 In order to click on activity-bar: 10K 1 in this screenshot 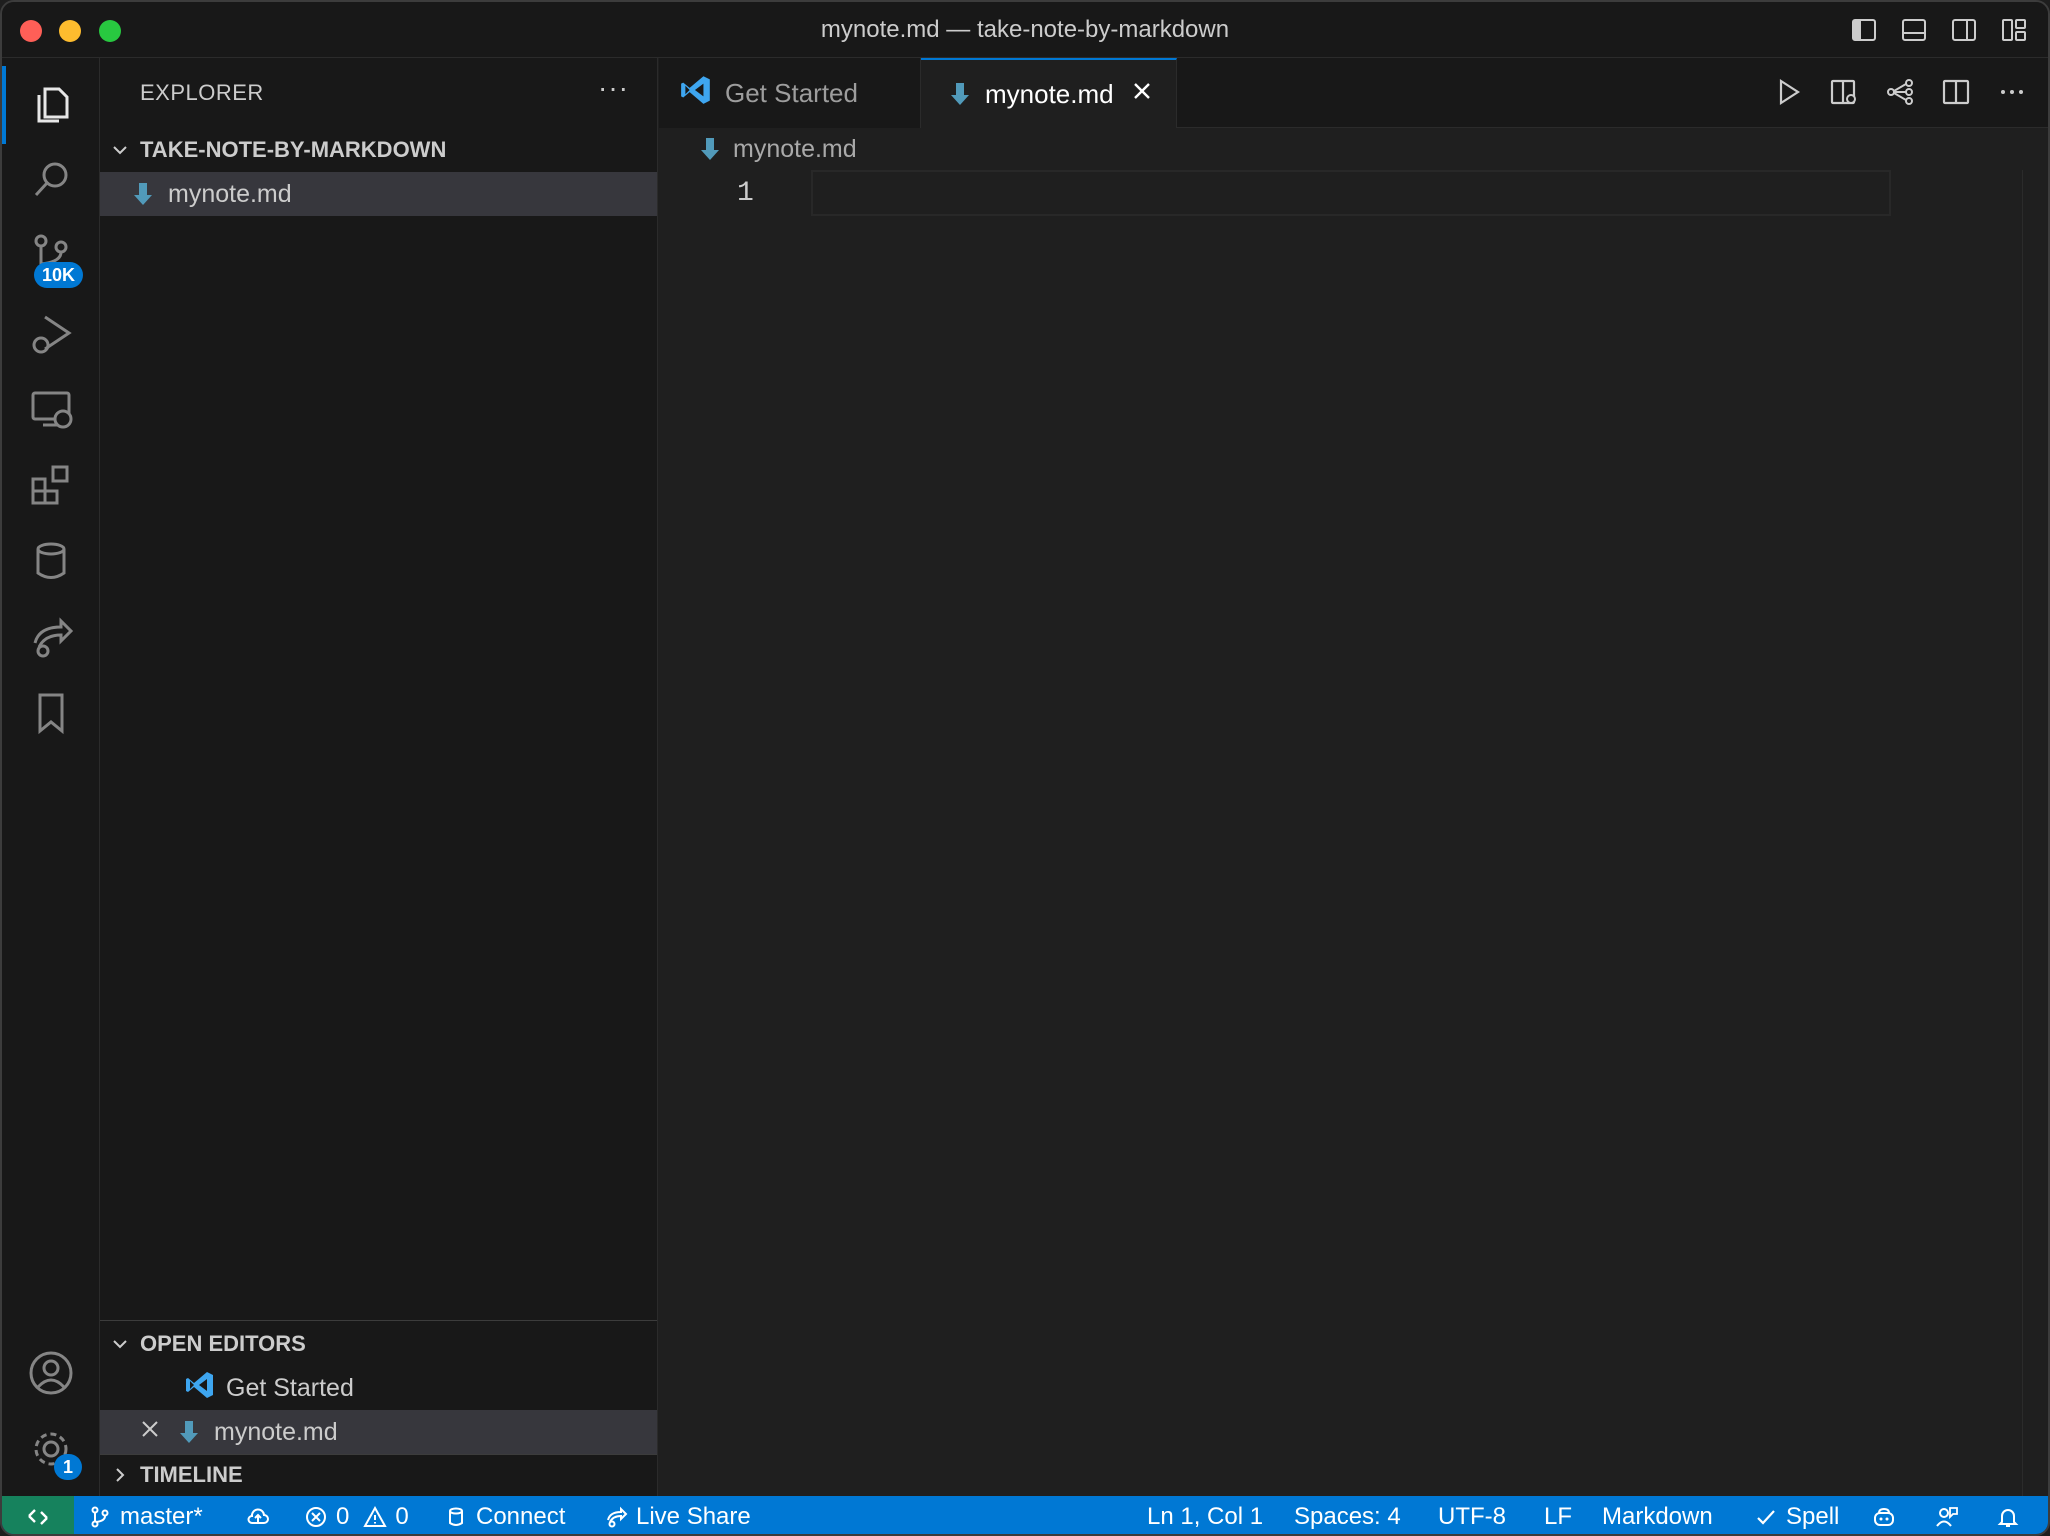, I will do `click(51, 777)`.